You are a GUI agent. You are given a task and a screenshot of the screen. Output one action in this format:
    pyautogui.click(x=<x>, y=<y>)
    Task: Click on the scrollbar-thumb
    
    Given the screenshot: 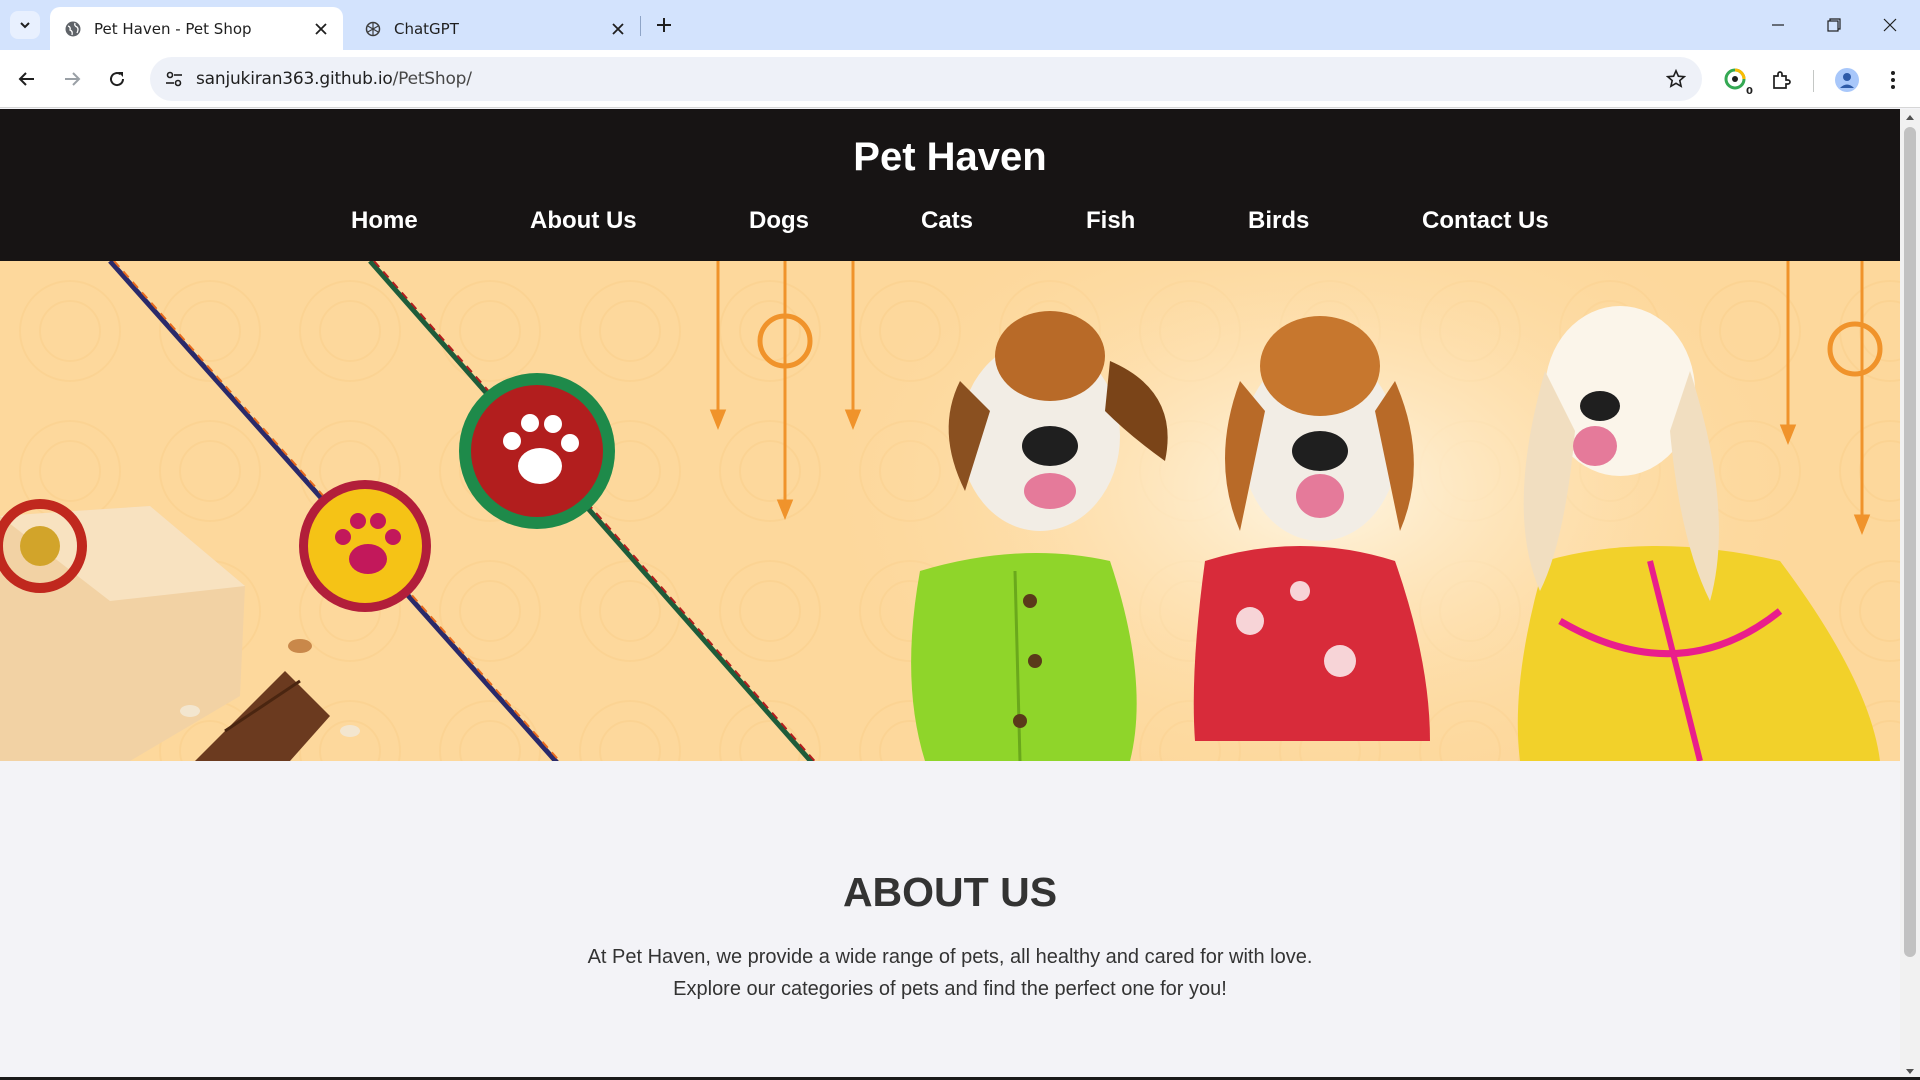 What is the action you would take?
    pyautogui.click(x=1910, y=542)
    